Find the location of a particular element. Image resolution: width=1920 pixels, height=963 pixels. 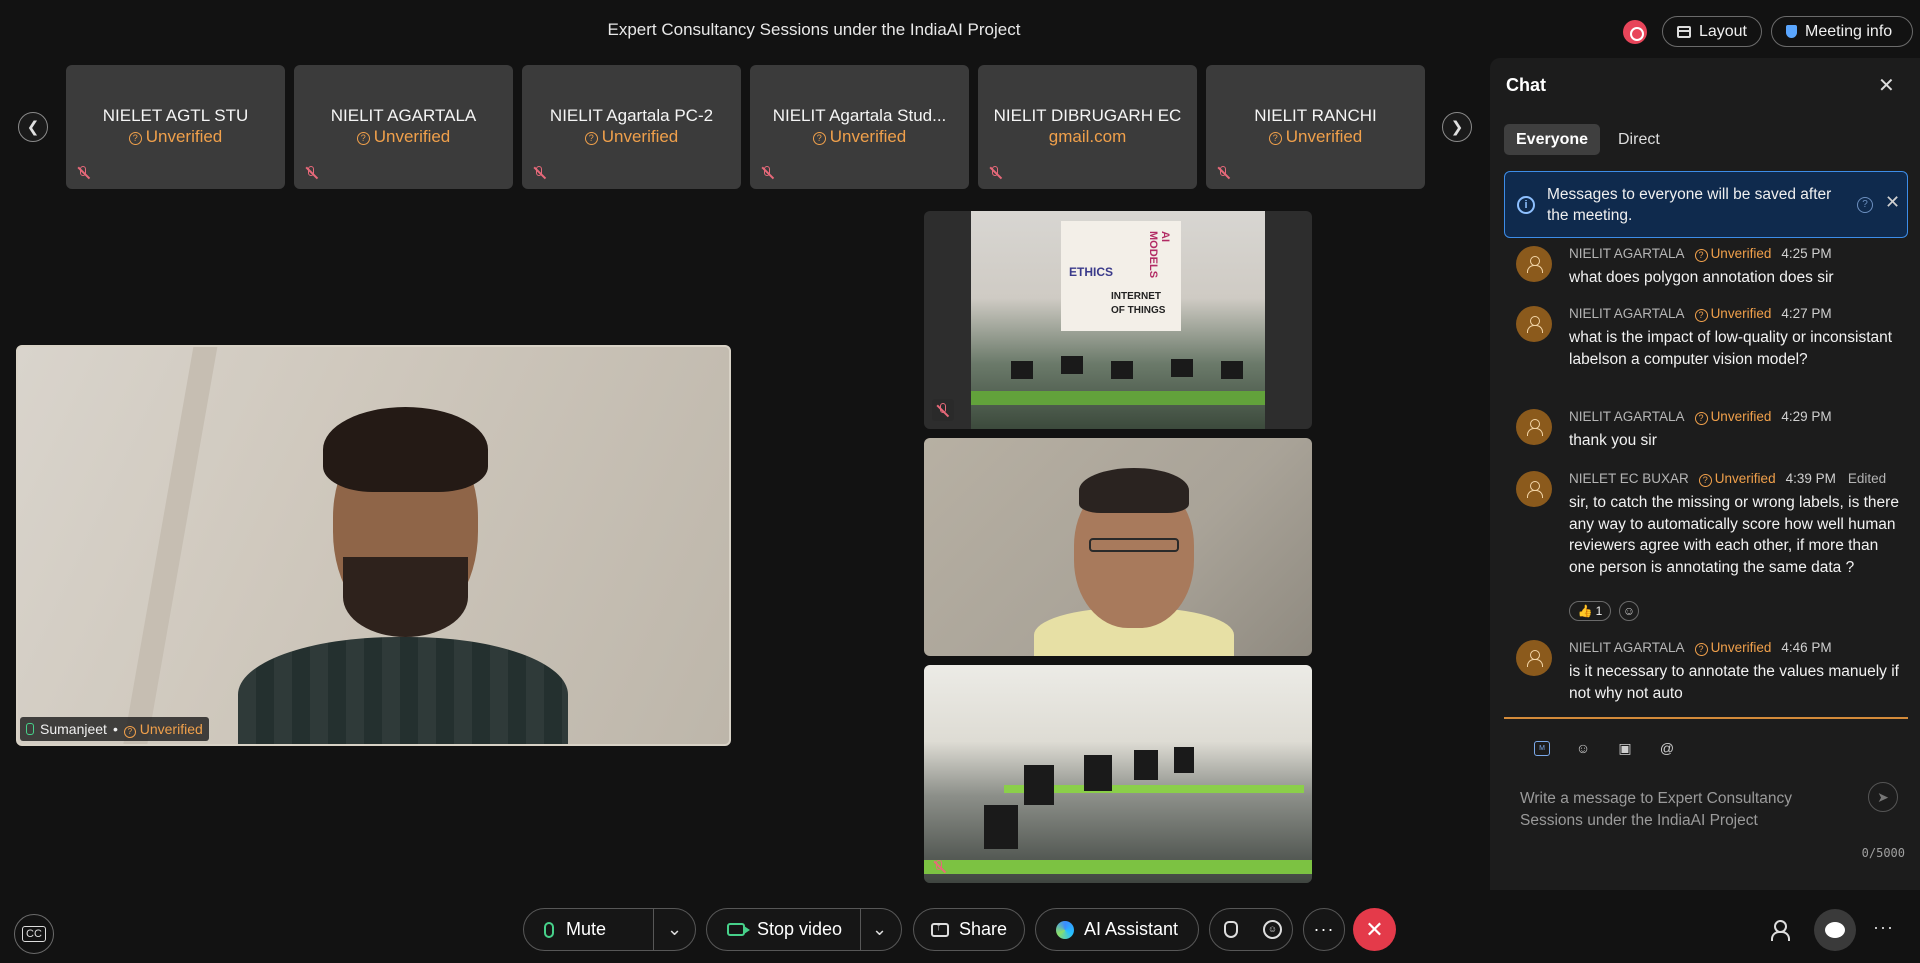

filmstrip-next-button: ❯ is located at coordinates (1457, 127).